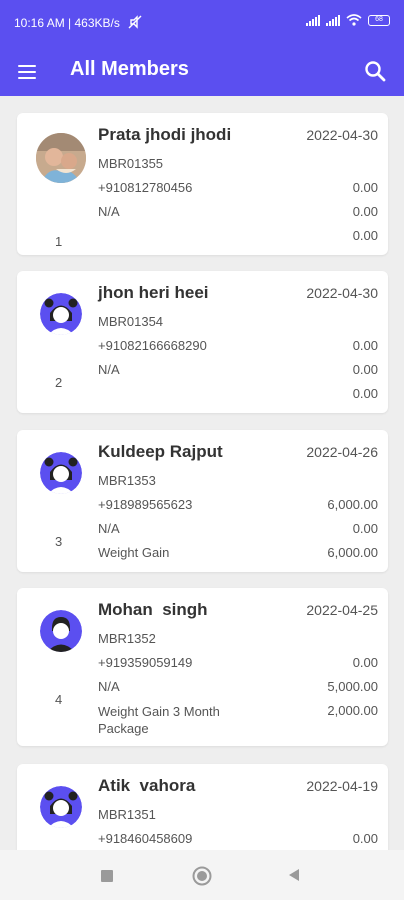 This screenshot has height=900, width=404. I want to click on battery-icon: 68, so click(379, 20).